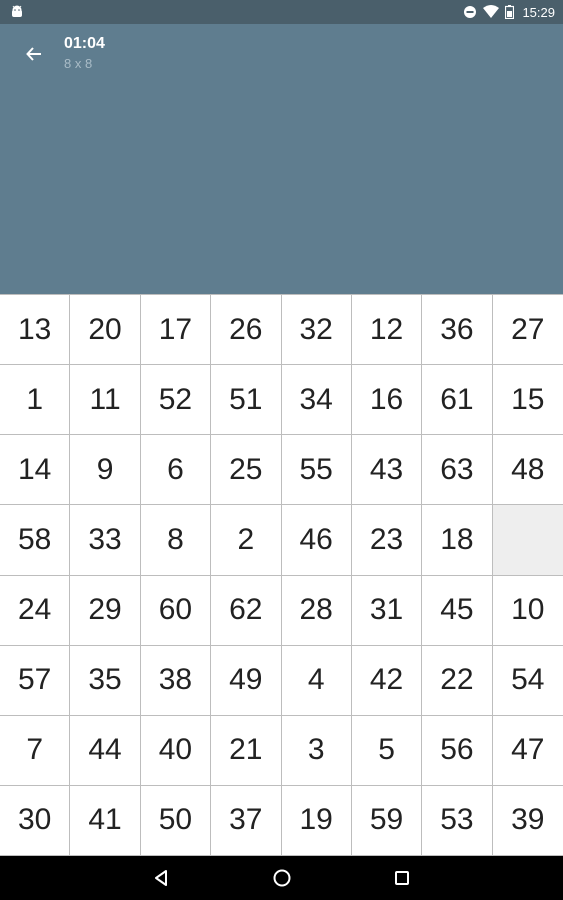  Describe the element at coordinates (35, 400) in the screenshot. I see `tile-1: 1` at that location.